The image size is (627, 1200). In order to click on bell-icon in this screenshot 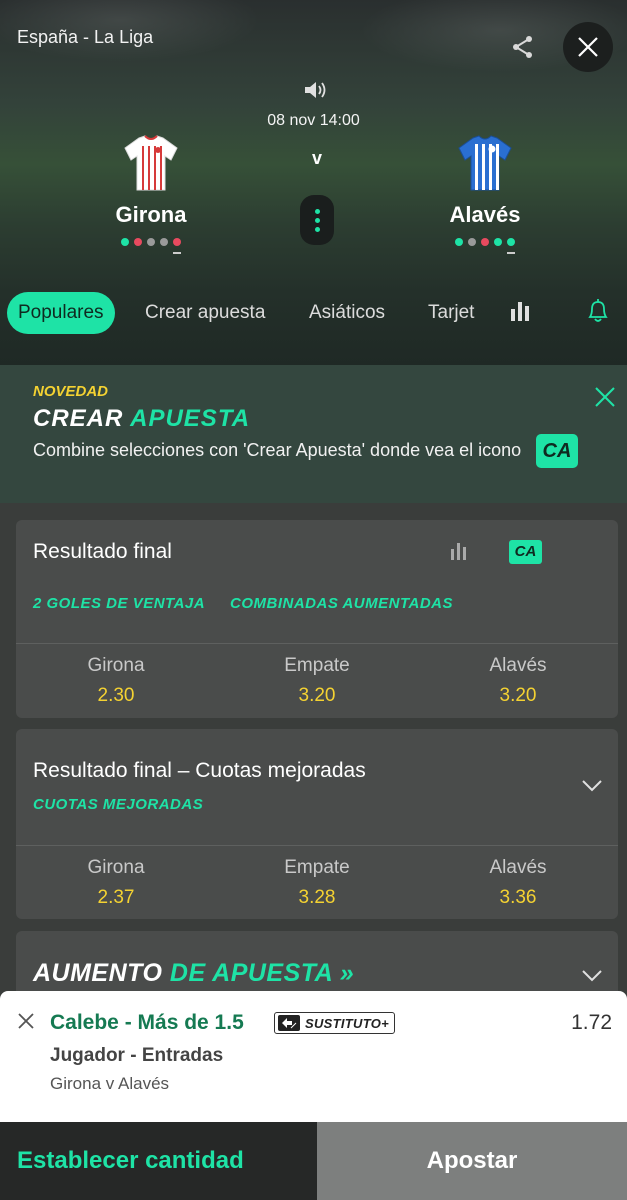, I will do `click(598, 311)`.